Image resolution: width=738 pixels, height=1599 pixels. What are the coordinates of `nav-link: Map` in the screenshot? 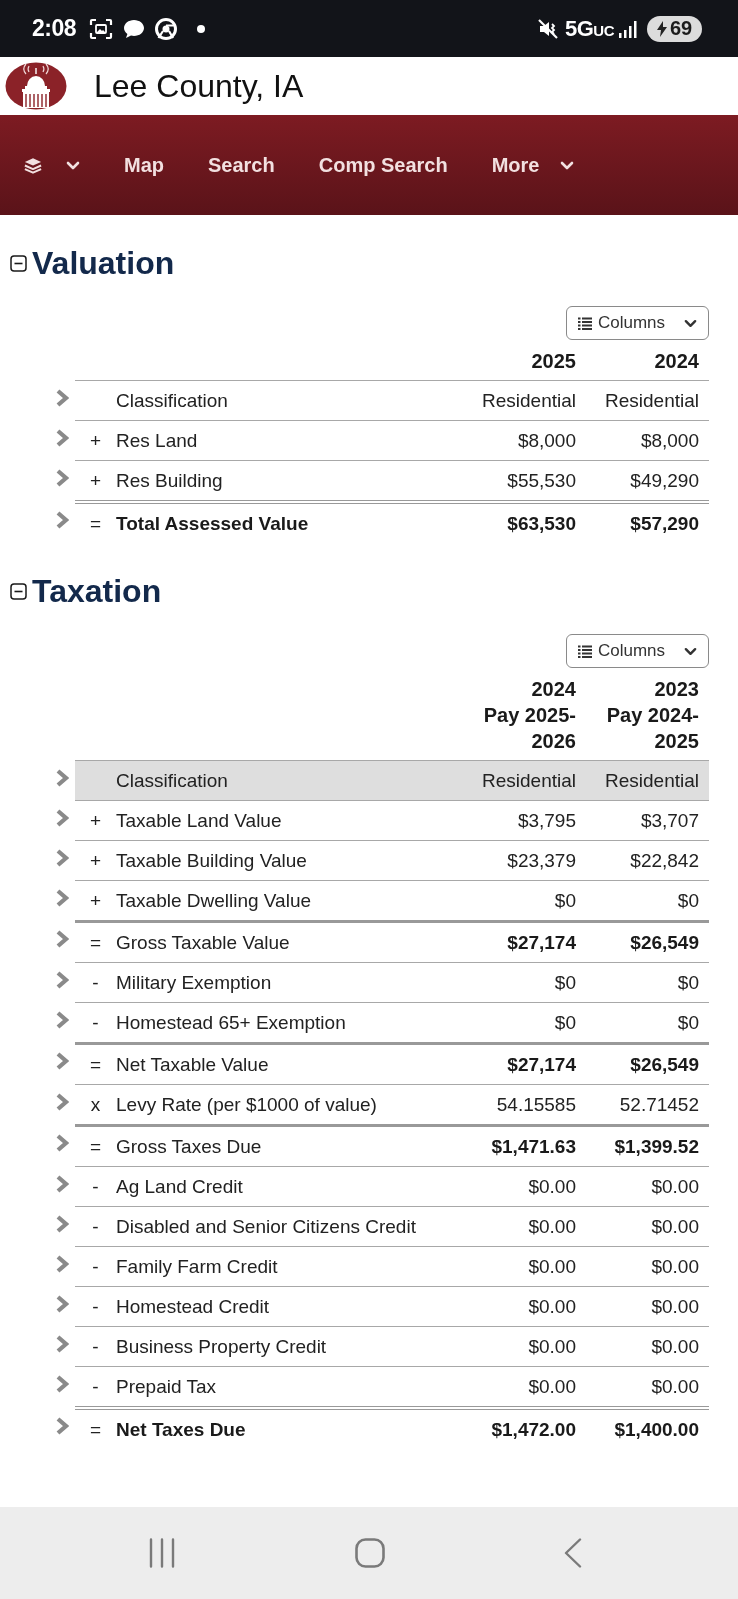 It's located at (144, 165).